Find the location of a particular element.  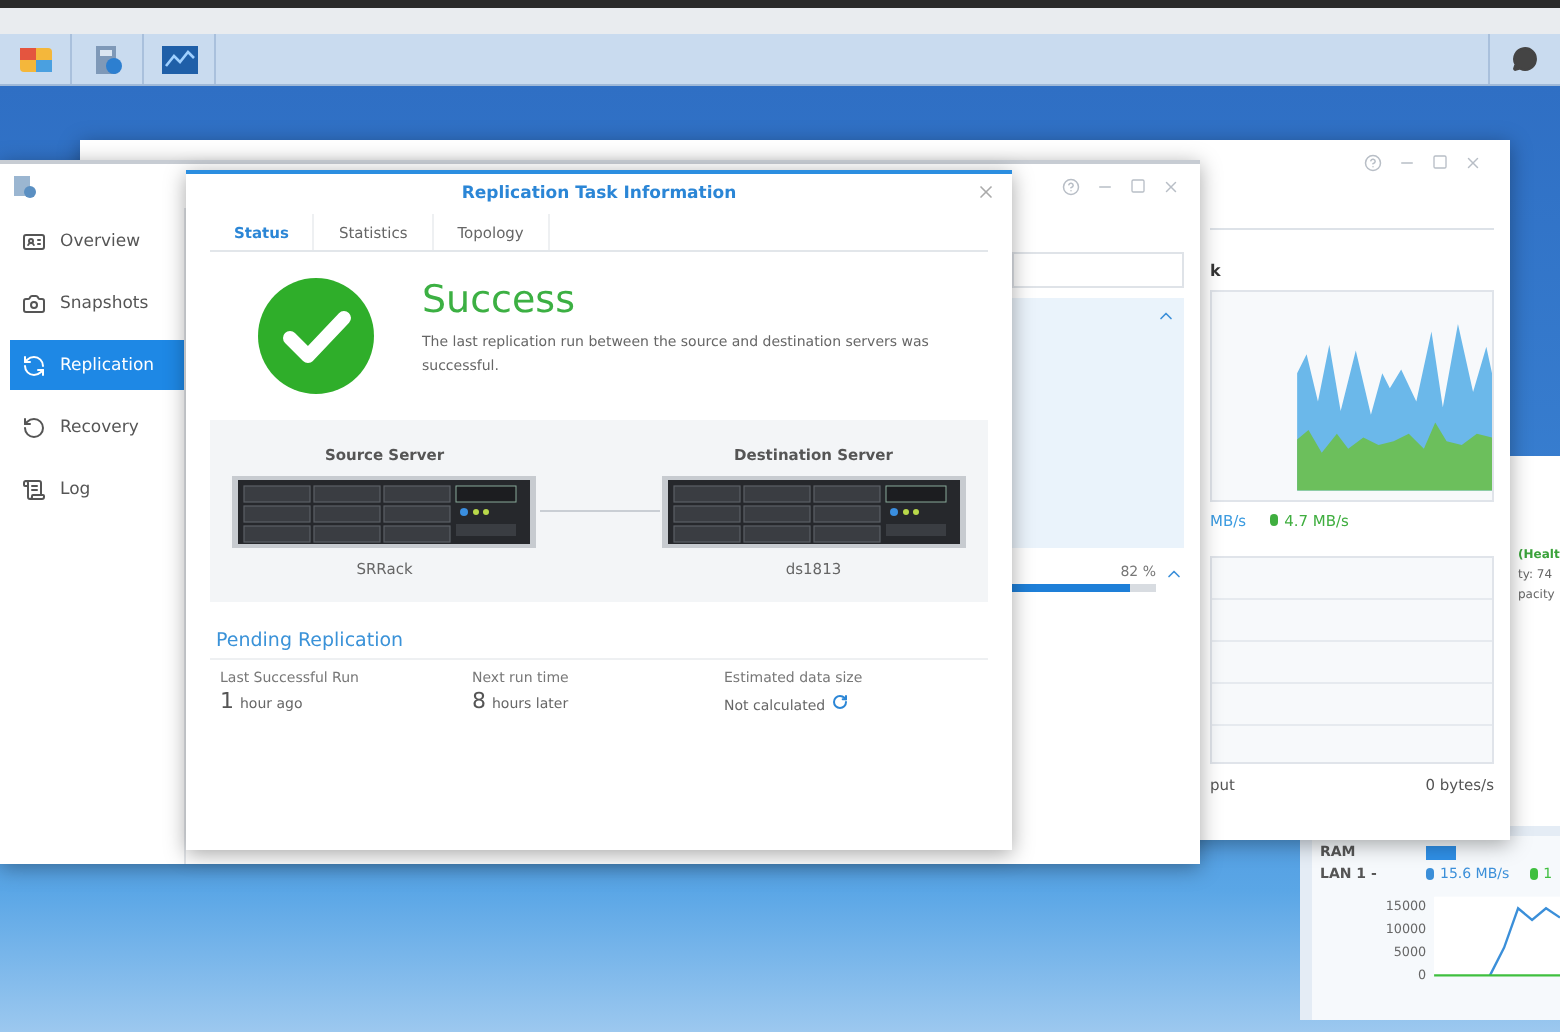

sidebar-item: Log is located at coordinates (97, 489).